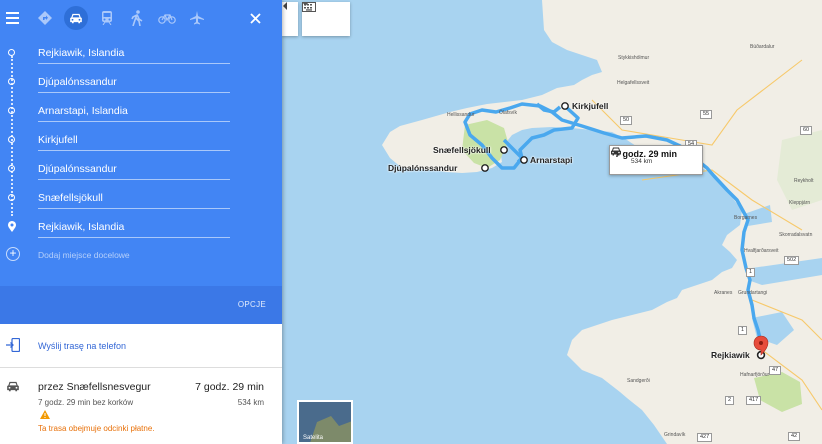 This screenshot has height=444, width=822. I want to click on close-directions-button, so click(255, 18).